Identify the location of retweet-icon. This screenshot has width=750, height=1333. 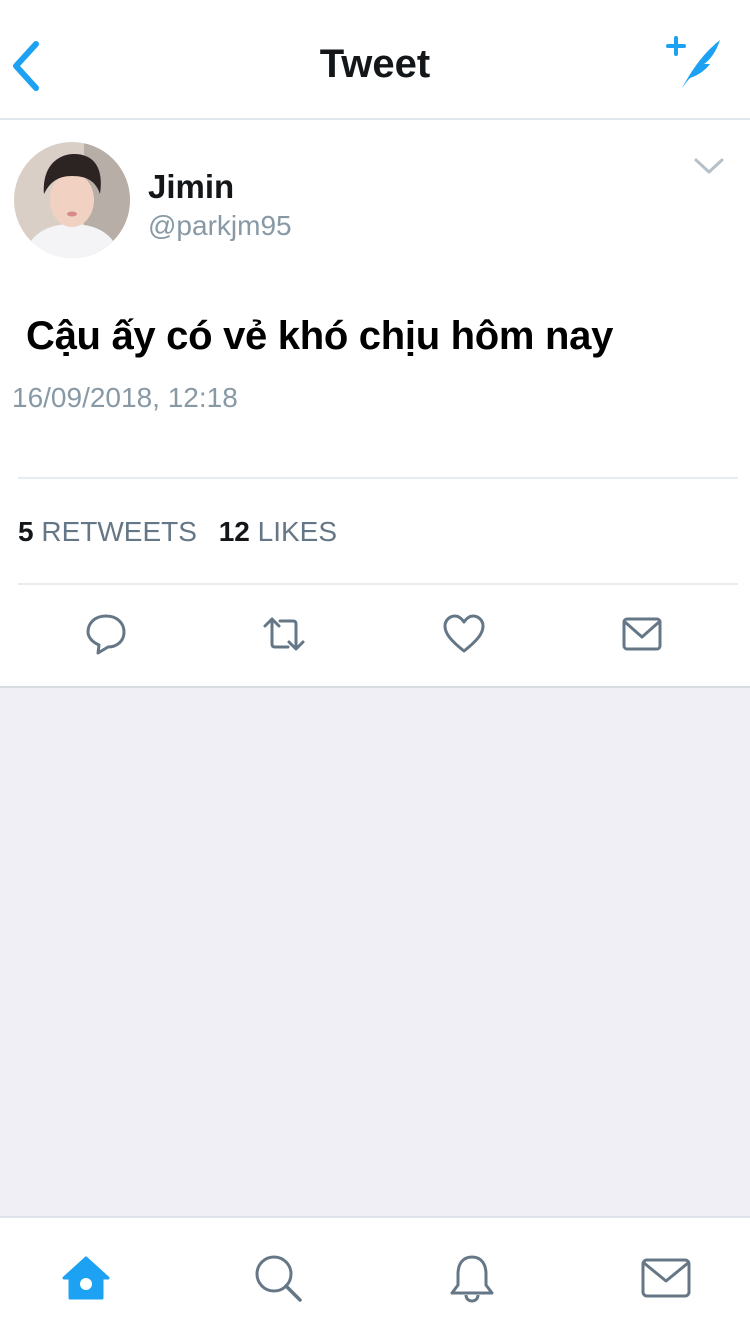
(284, 634).